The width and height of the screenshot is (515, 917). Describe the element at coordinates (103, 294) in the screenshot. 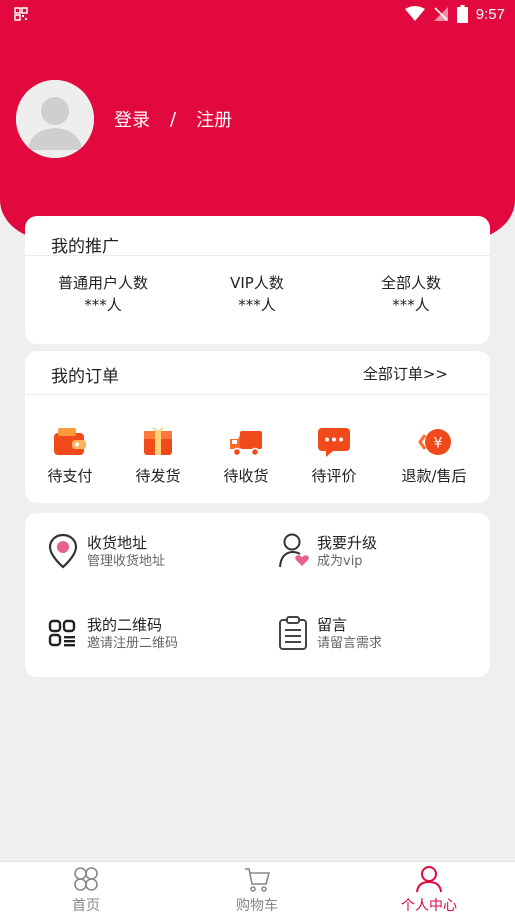

I see `stat-normal-users: 普通用户人数 ***人` at that location.